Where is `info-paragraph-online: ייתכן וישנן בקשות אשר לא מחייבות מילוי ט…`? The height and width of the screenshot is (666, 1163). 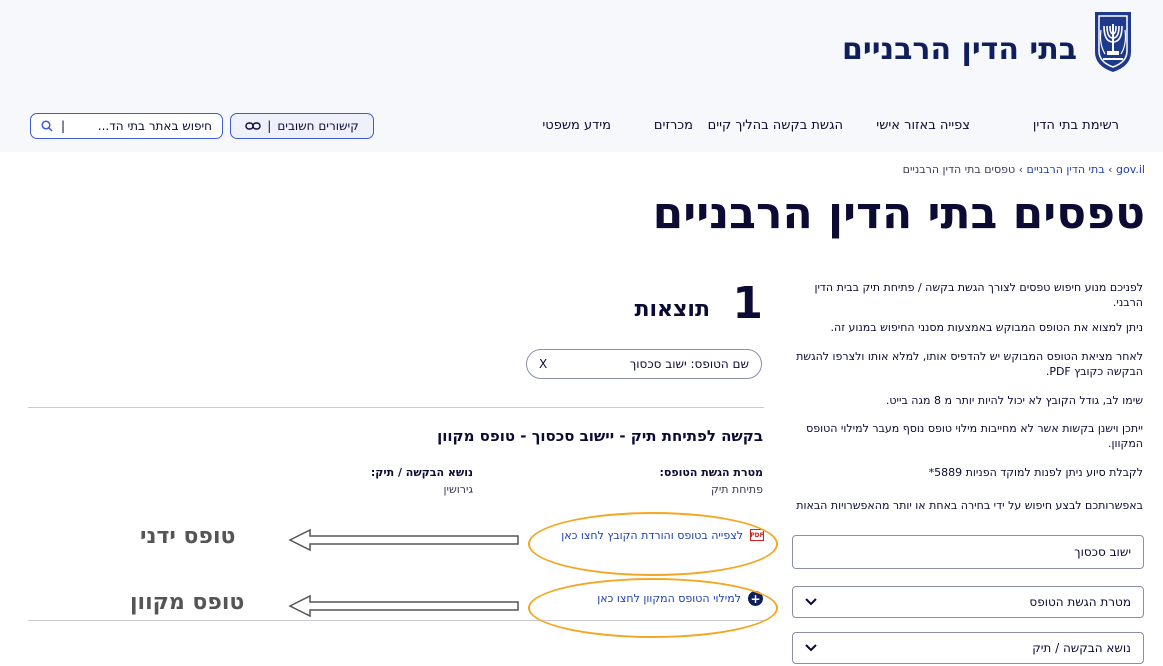
info-paragraph-online: ייתכן וישנן בקשות אשר לא מחייבות מילוי ט… is located at coordinates (974, 436).